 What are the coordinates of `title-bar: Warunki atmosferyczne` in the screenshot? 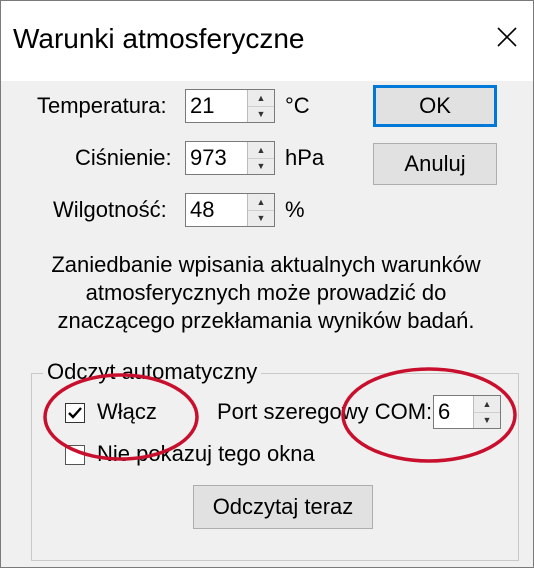 It's located at (267, 41).